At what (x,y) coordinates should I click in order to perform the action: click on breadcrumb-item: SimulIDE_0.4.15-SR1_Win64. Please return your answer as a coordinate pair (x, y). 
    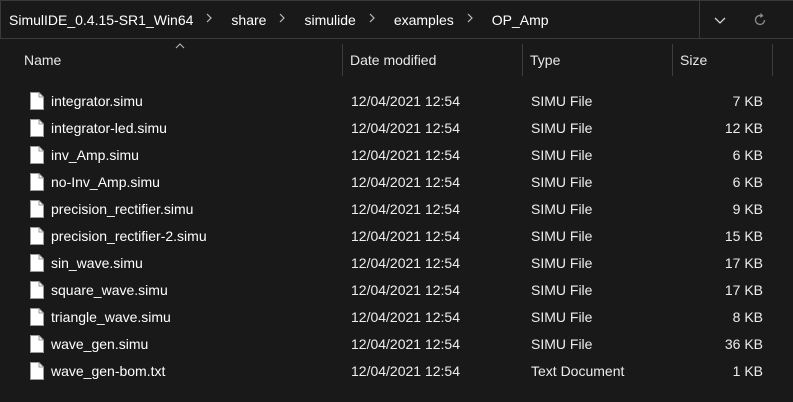
    Looking at the image, I should click on (97, 20).